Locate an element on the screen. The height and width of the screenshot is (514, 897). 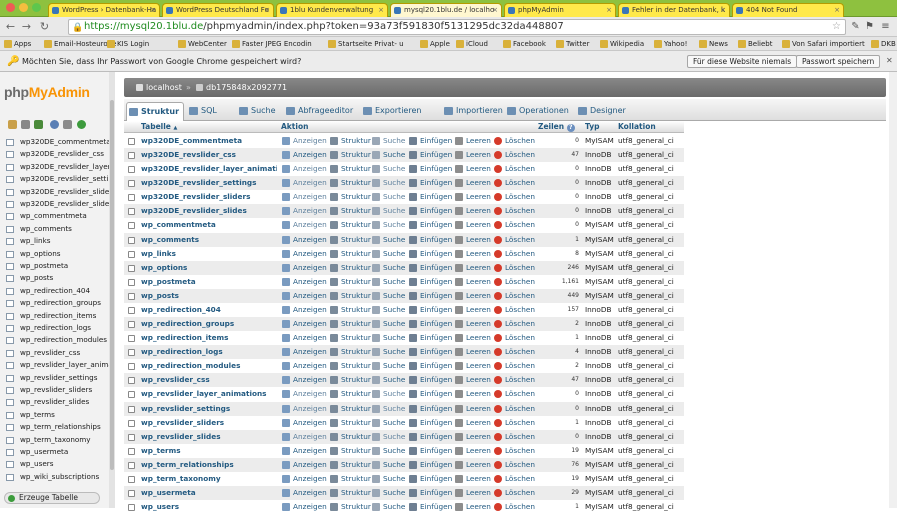
extension-icon: ⚑ is located at coordinates (869, 26).